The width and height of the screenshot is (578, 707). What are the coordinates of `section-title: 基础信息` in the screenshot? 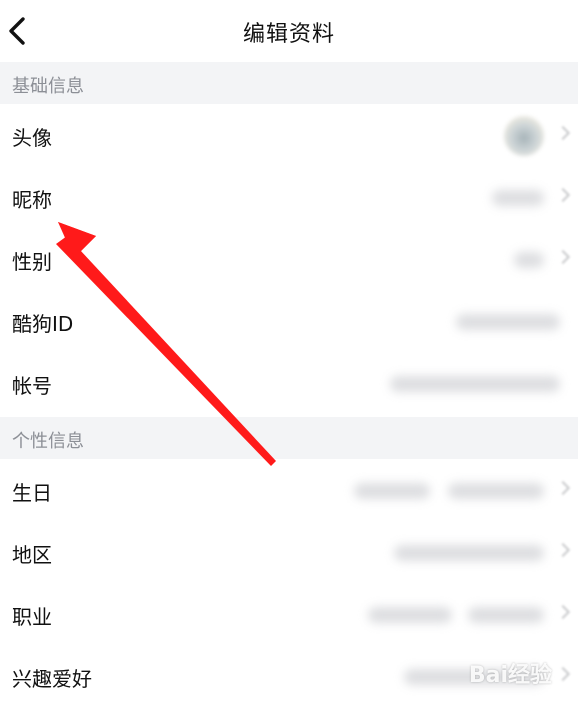 It's located at (48, 86).